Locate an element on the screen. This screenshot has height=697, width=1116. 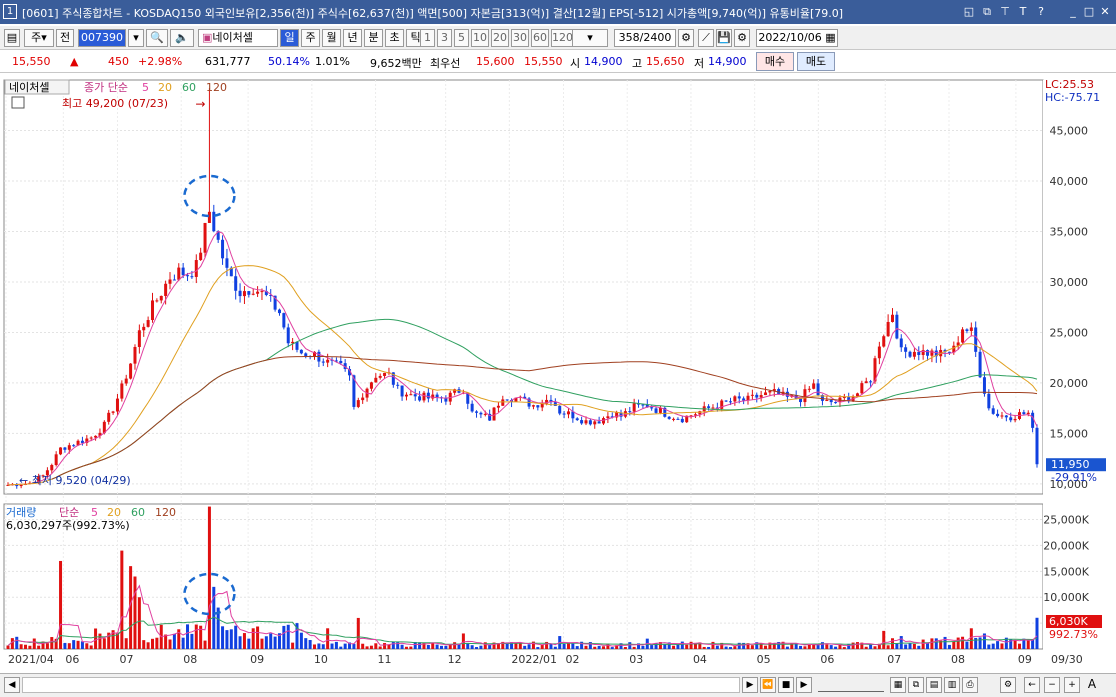
period-0: 일 is located at coordinates (289, 38).